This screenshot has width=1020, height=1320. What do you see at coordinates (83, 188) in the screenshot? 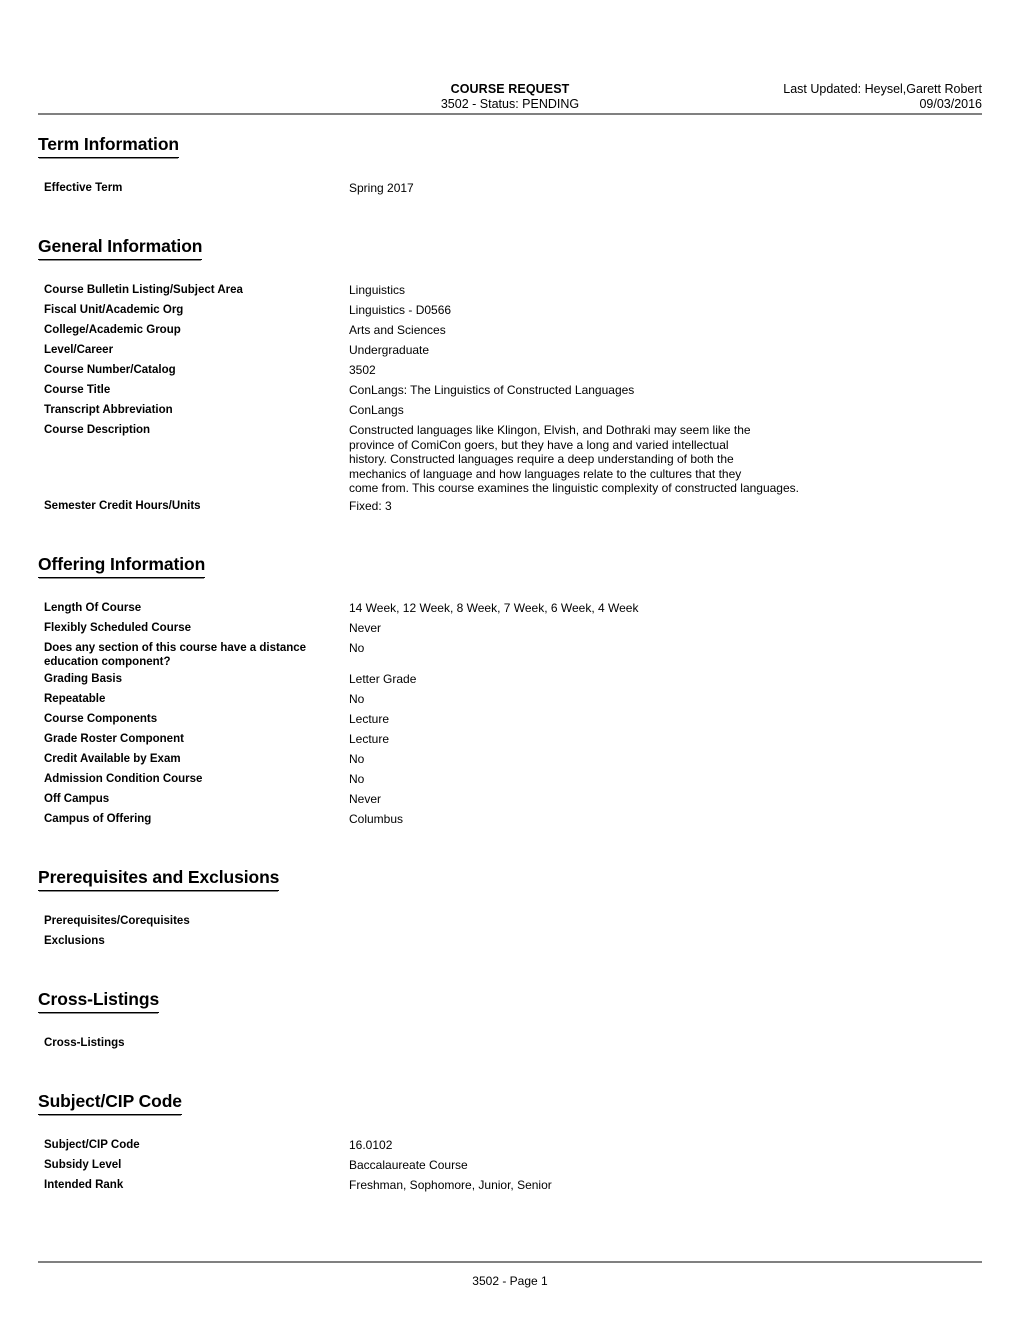
I see `field-label: Effective Term` at bounding box center [83, 188].